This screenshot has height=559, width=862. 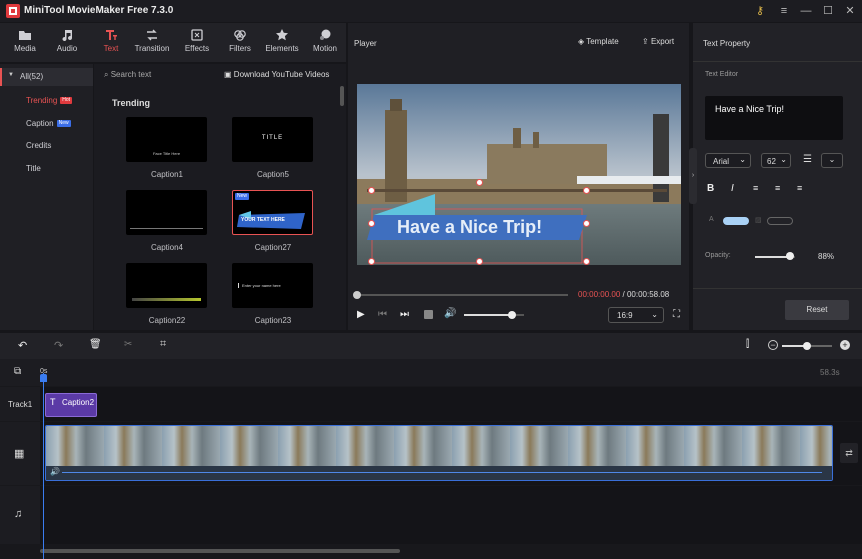 What do you see at coordinates (25, 35) in the screenshot?
I see `folder-icon` at bounding box center [25, 35].